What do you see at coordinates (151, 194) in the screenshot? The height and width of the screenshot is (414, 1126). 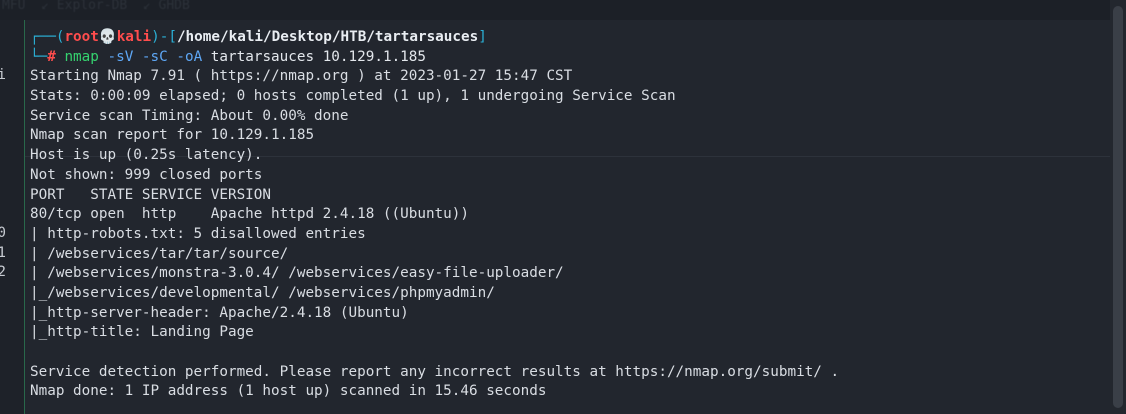 I see `output-line: PORT STATE SERVICE VERSION` at bounding box center [151, 194].